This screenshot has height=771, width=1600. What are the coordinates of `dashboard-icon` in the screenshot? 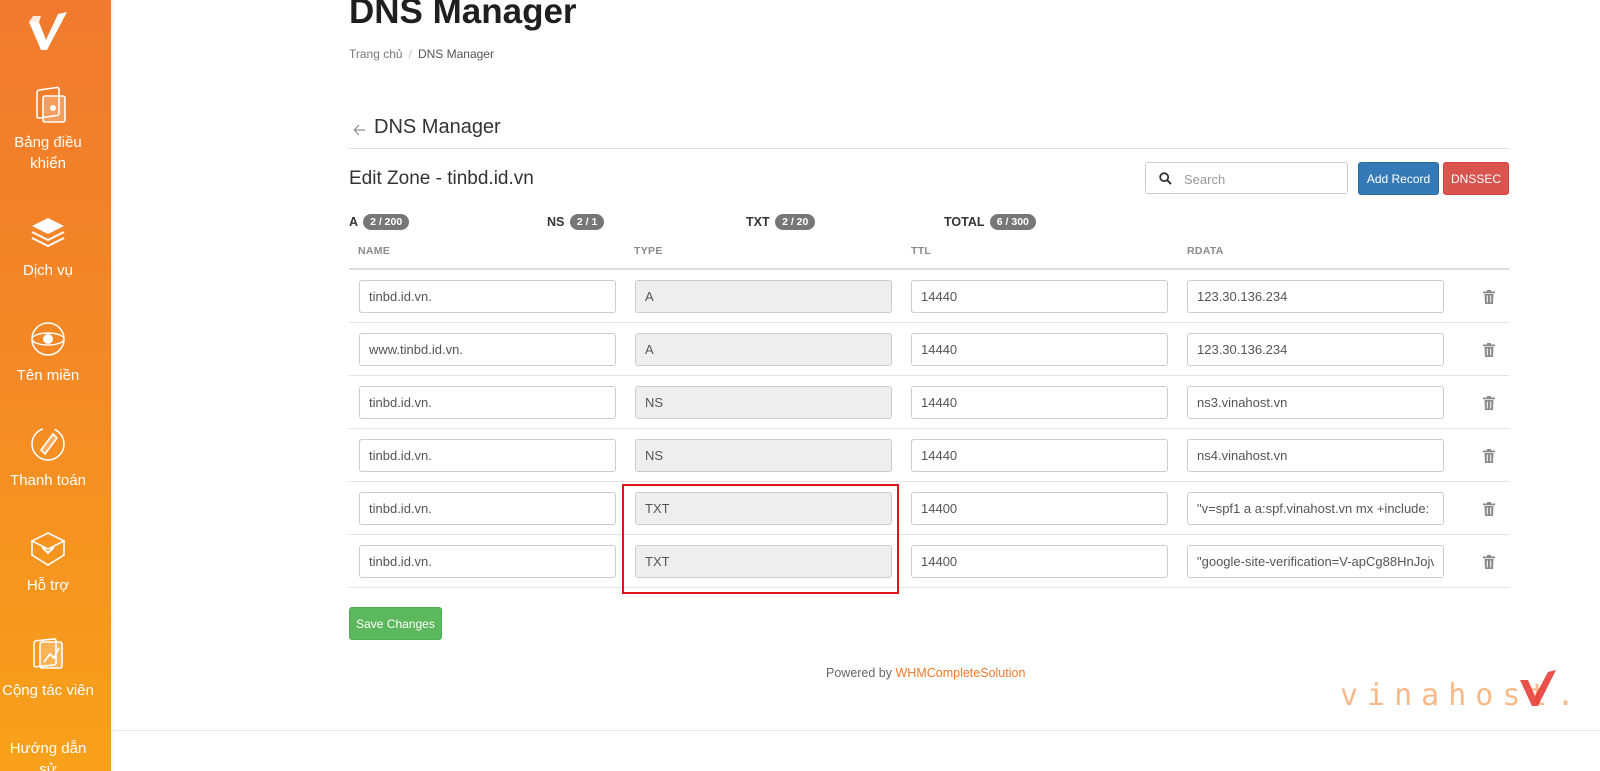 It's located at (51, 104).